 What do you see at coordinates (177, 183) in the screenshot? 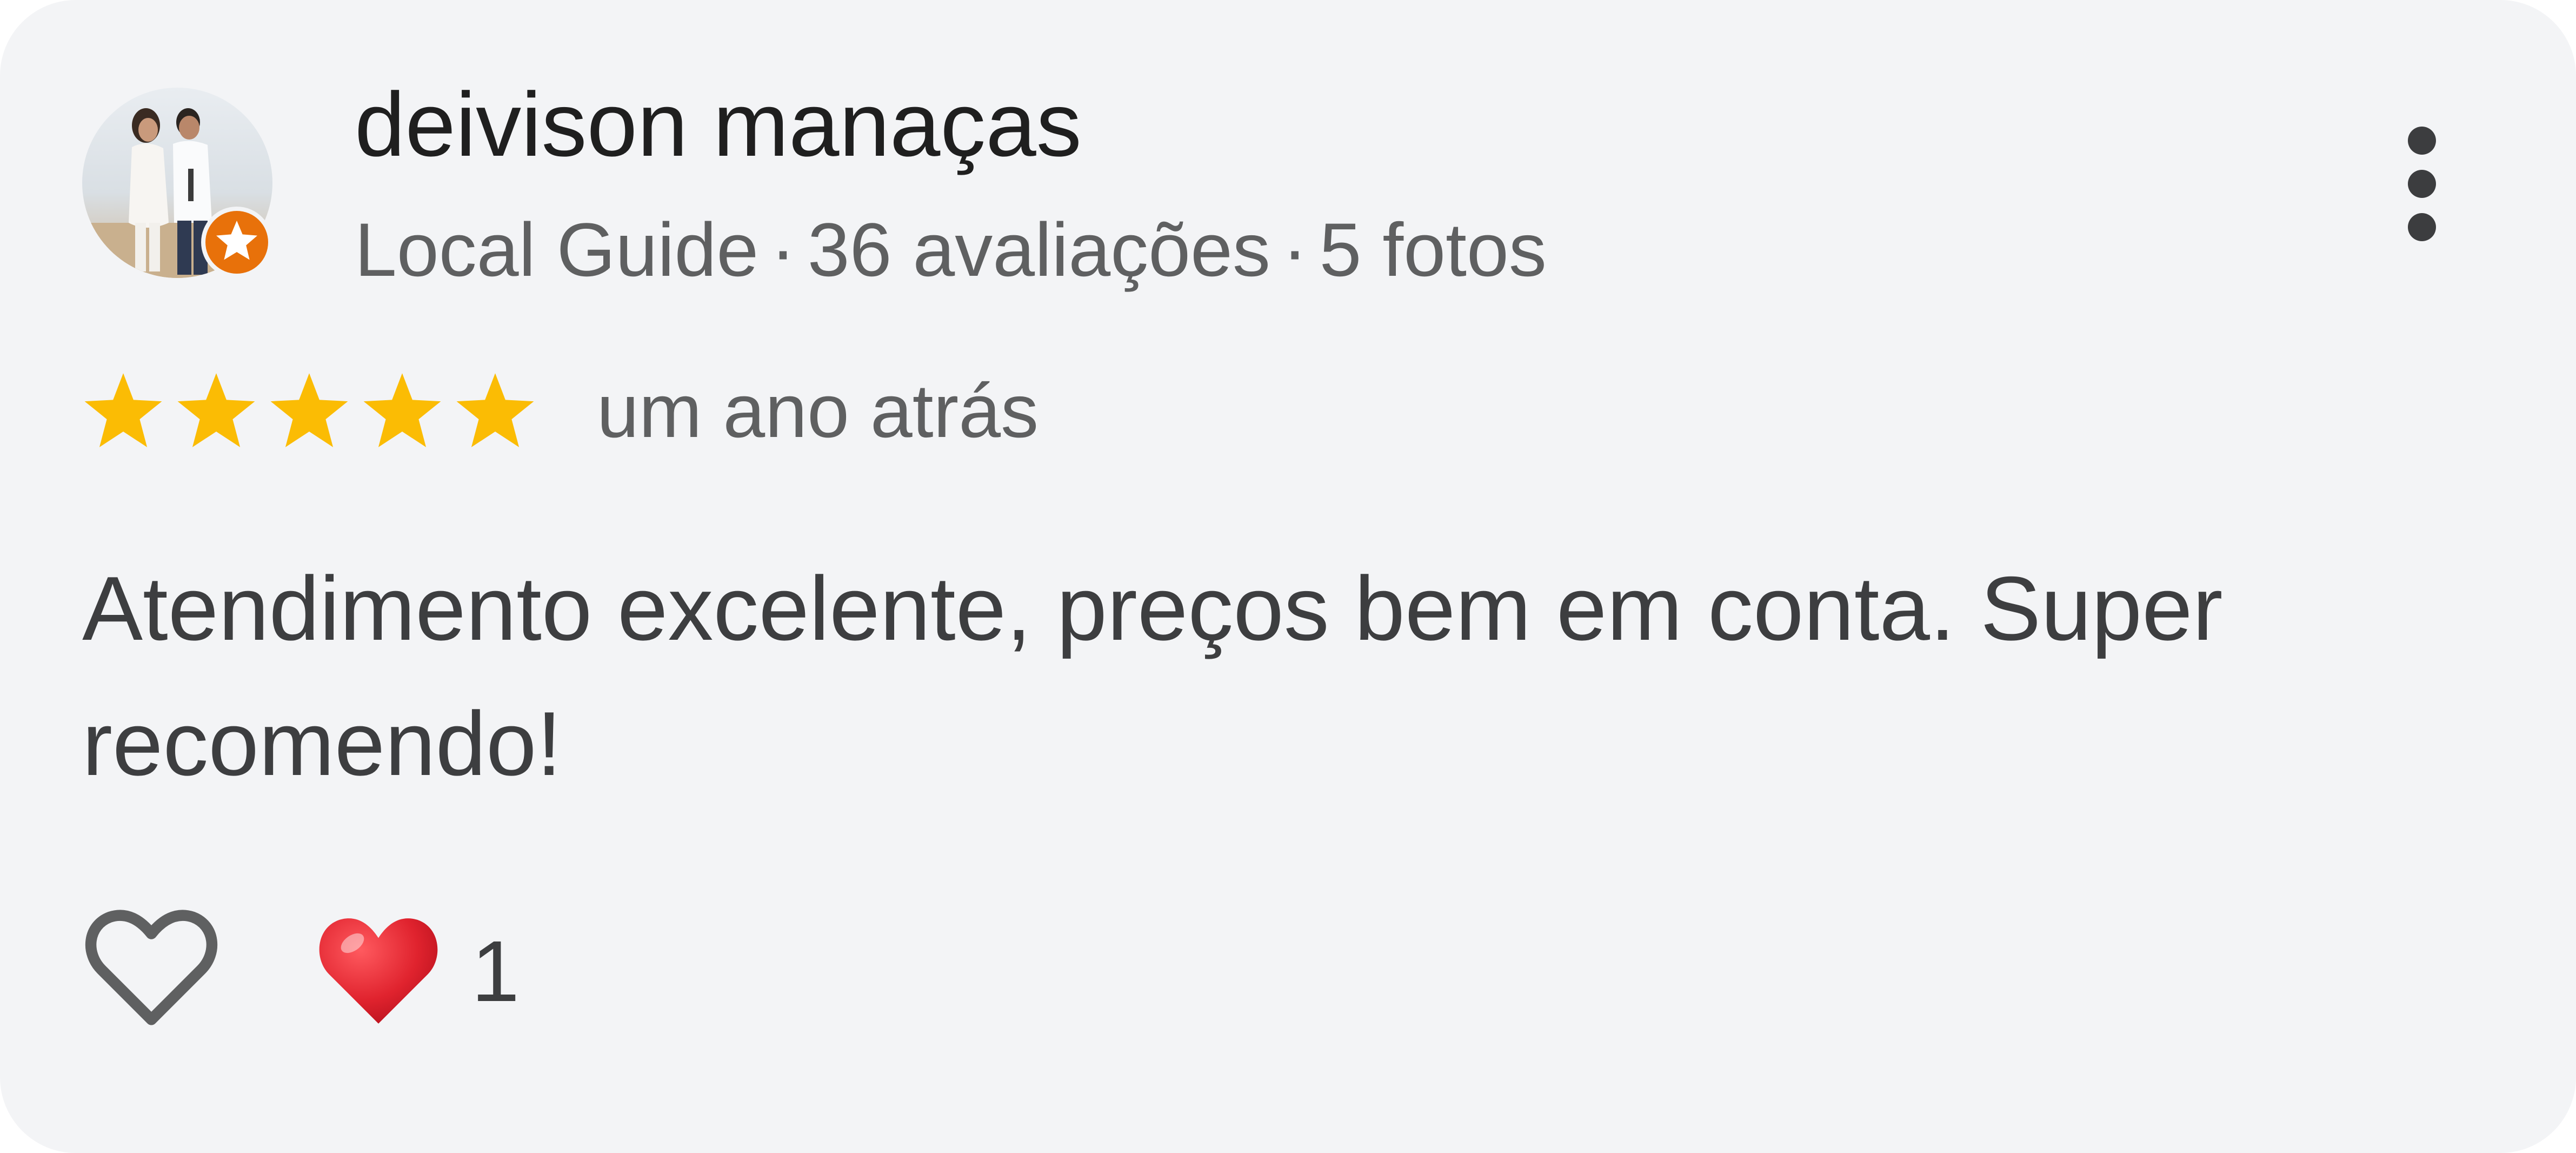
I see `reviewer-avatar` at bounding box center [177, 183].